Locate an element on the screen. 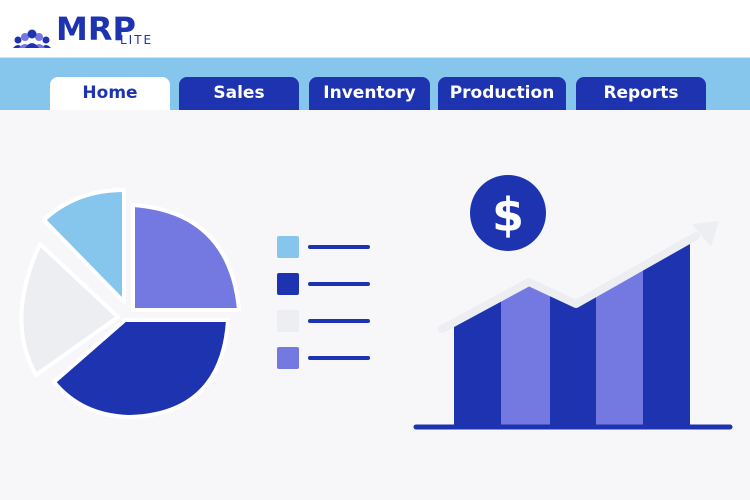 Image resolution: width=750 pixels, height=500 pixels. pie-chart-icon is located at coordinates (130, 303).